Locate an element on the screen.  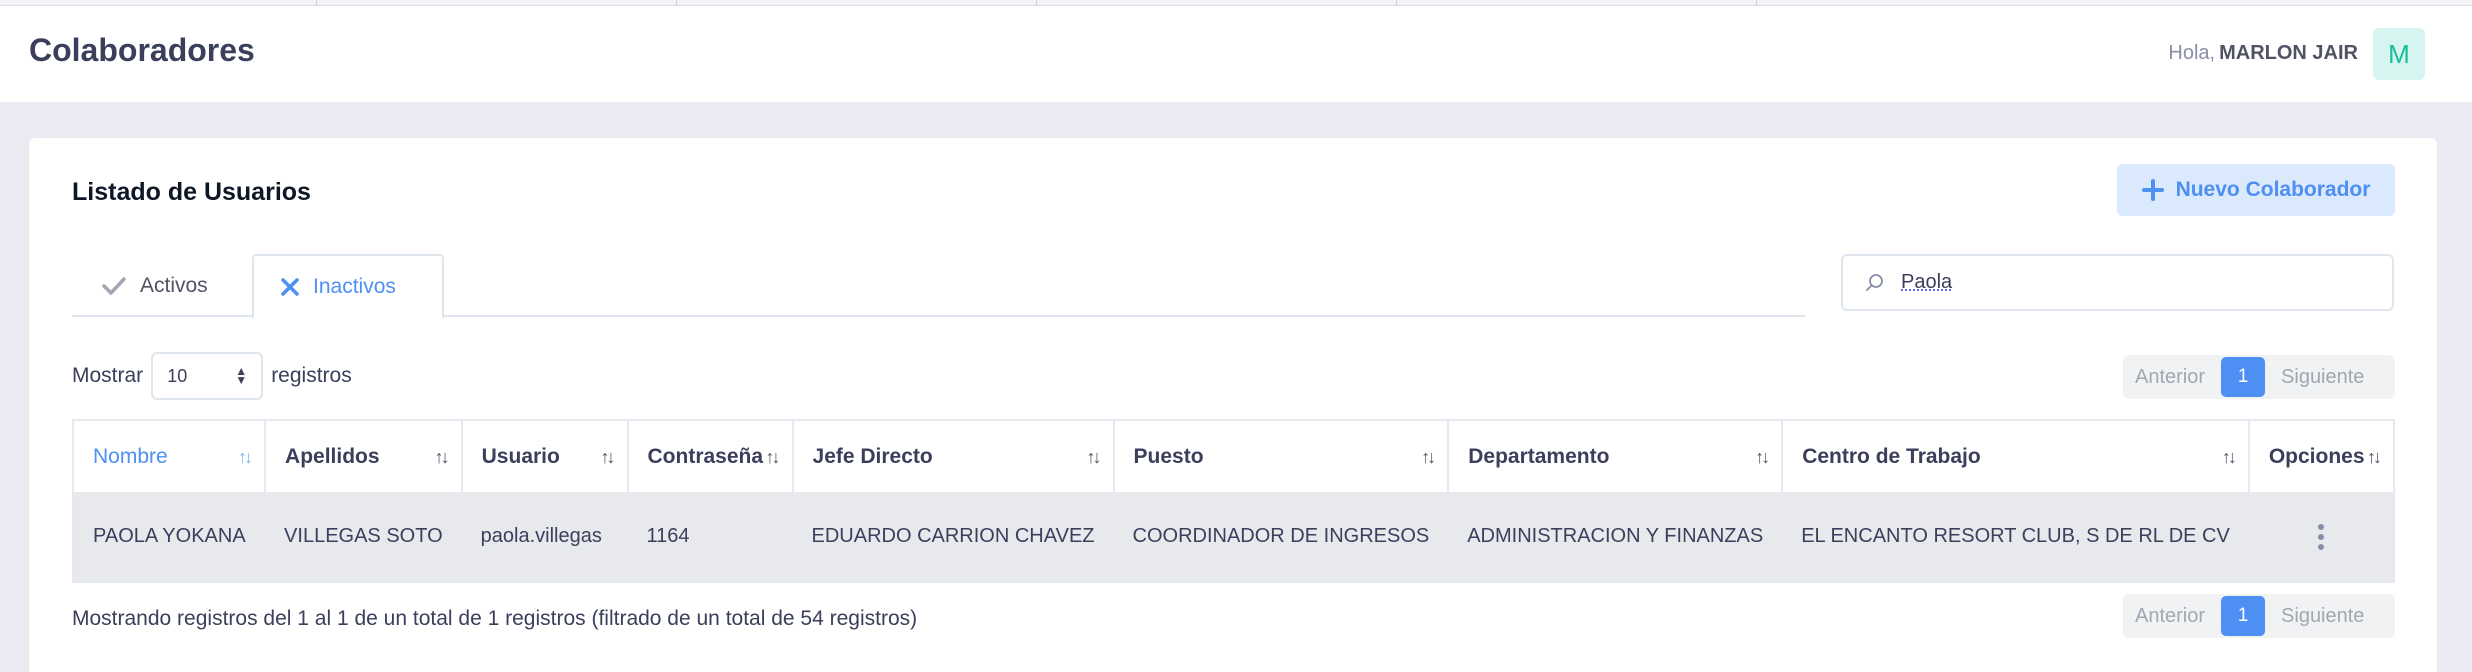
column-header-puesto: Puesto ↑↓ is located at coordinates (1281, 456).